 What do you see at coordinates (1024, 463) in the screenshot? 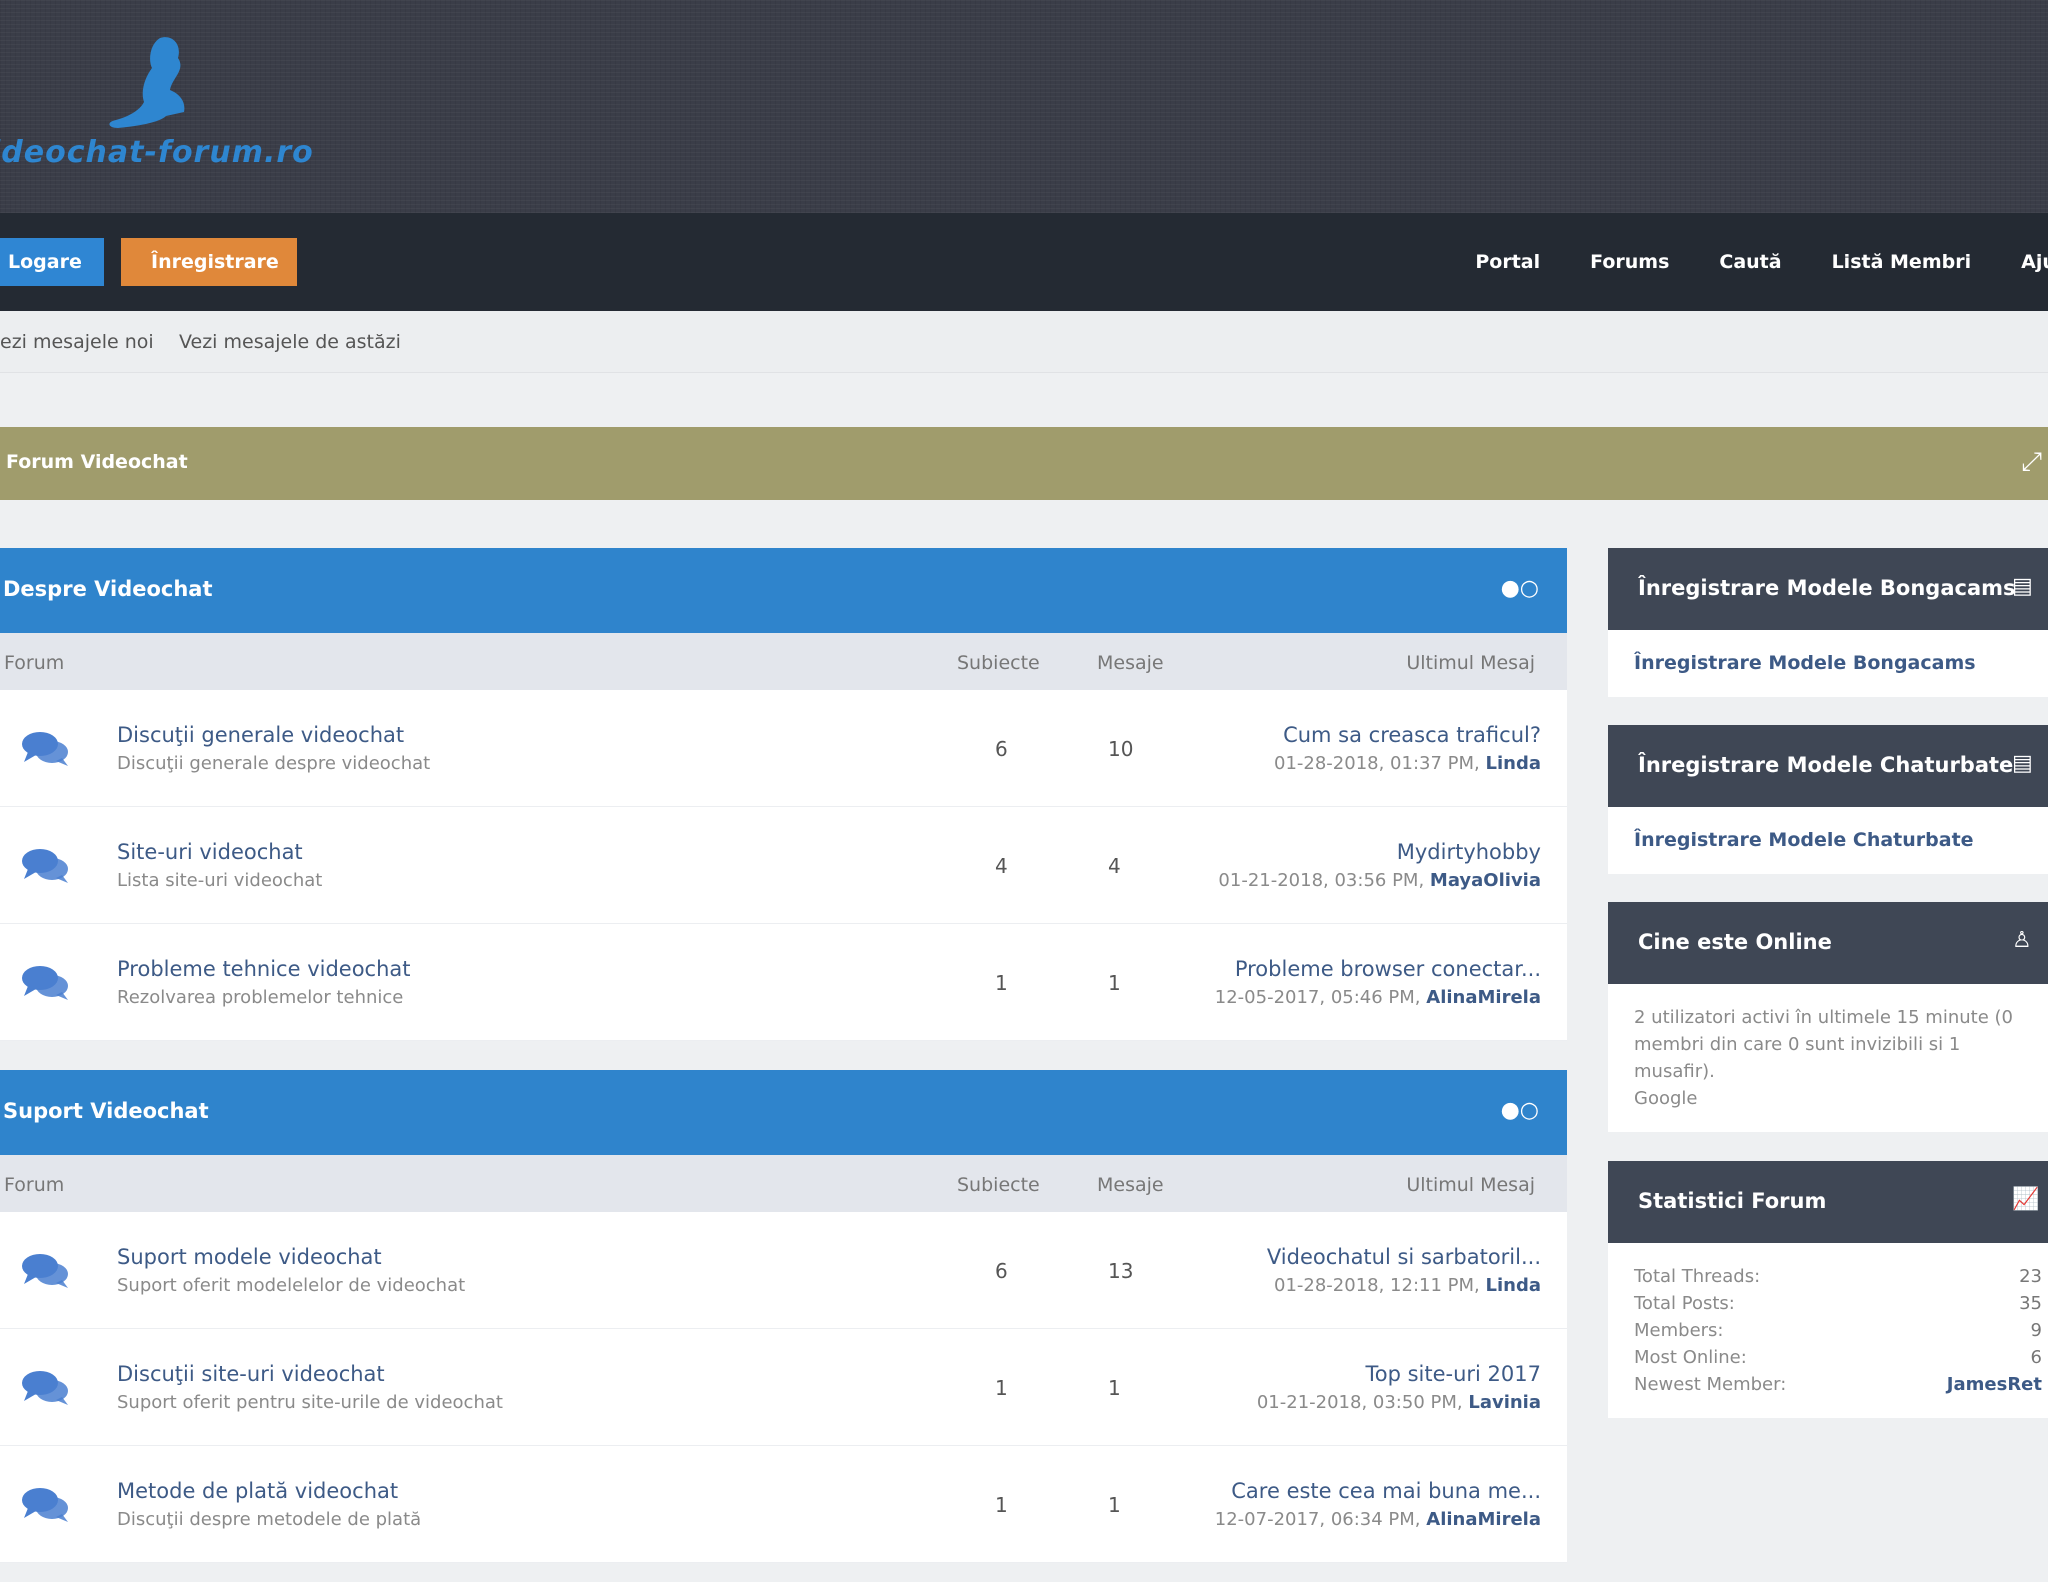
I see `forum-banner: Forum Videochat ⤢` at bounding box center [1024, 463].